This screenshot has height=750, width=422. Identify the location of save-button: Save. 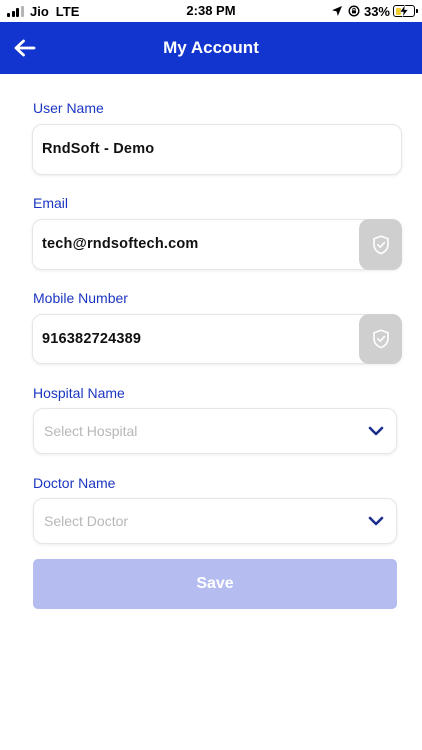
(215, 584).